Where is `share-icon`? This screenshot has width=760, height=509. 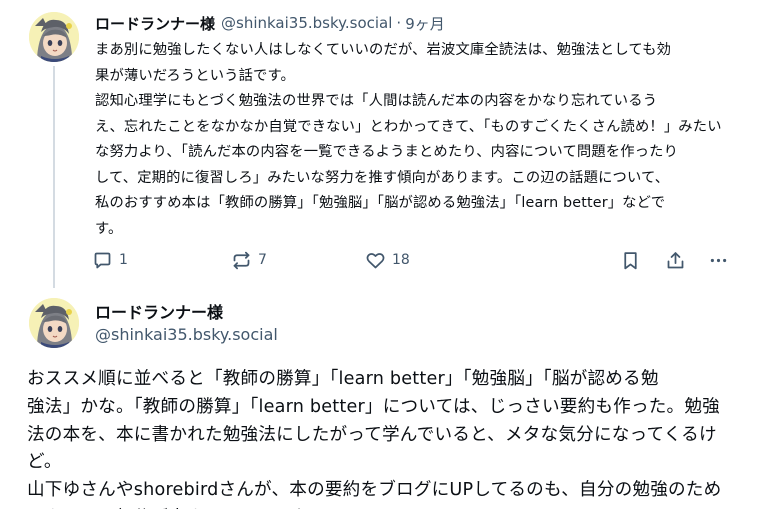 share-icon is located at coordinates (675, 259).